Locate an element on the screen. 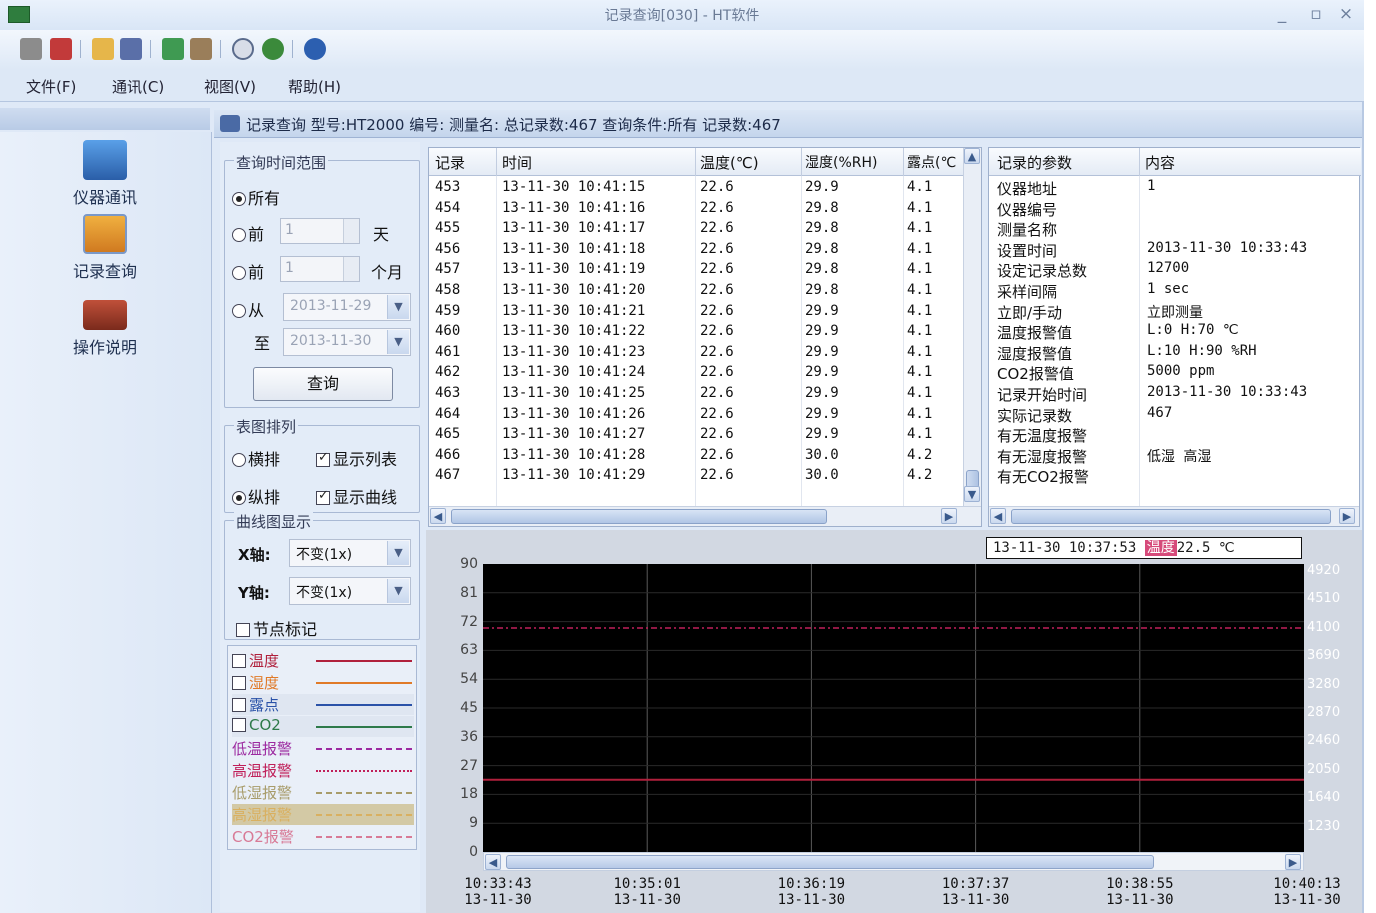 The height and width of the screenshot is (913, 1376). col-header-param: 记录的参数 is located at coordinates (1034, 162).